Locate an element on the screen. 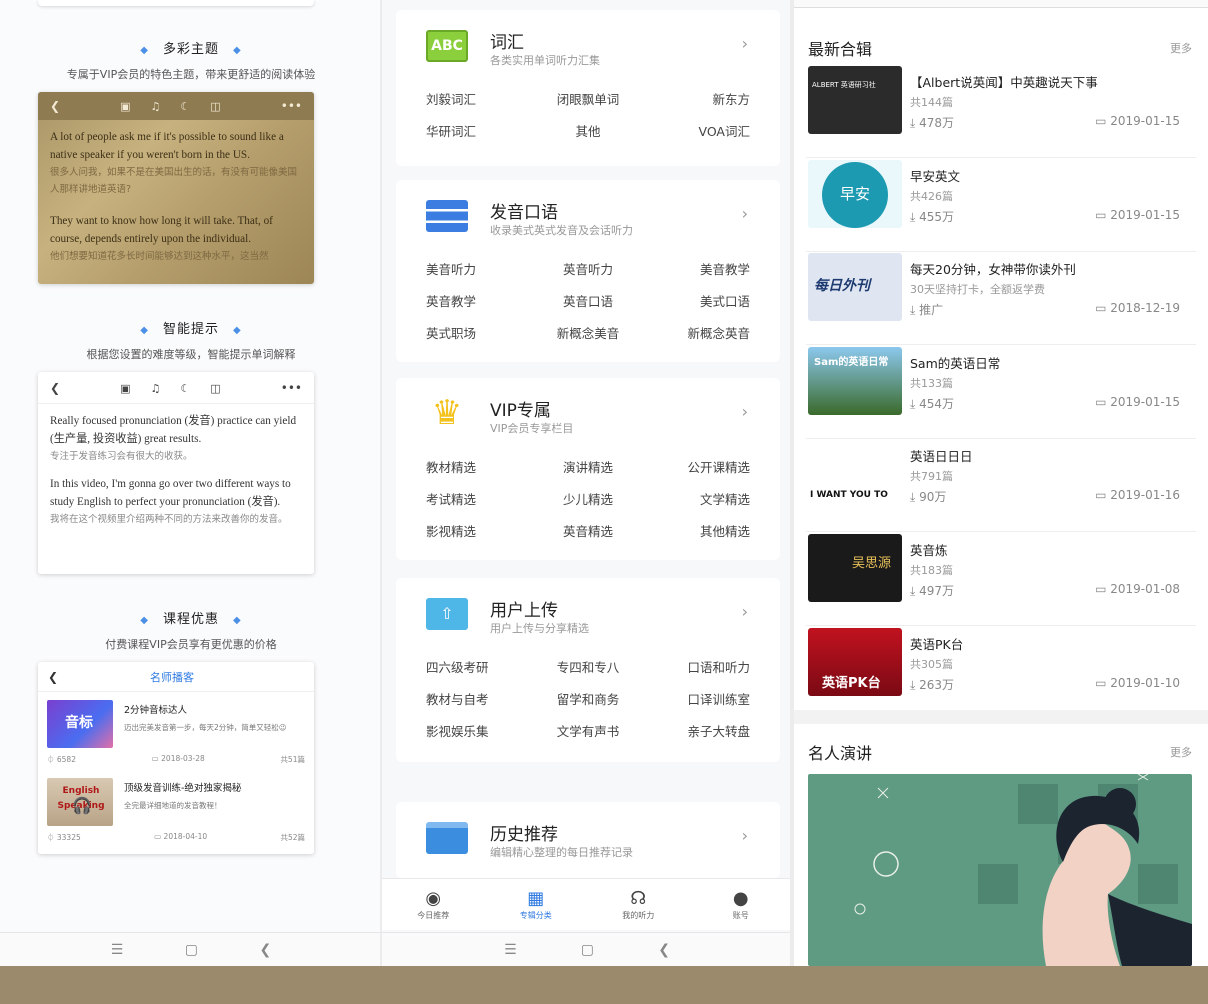 This screenshot has height=1004, width=1208. category-item: 美式口语 is located at coordinates (696, 302).